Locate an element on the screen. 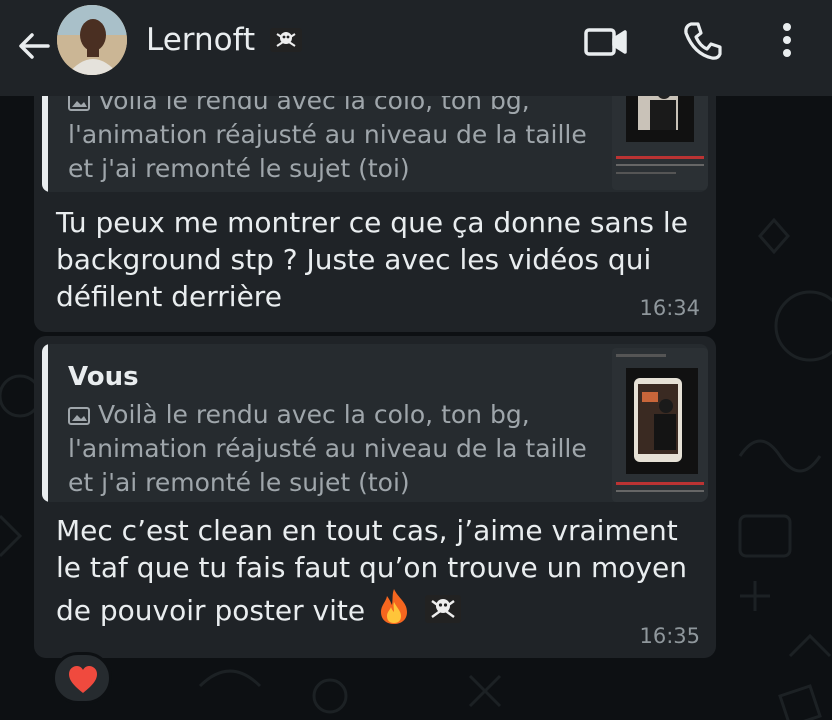  heart-icon is located at coordinates (83, 679).